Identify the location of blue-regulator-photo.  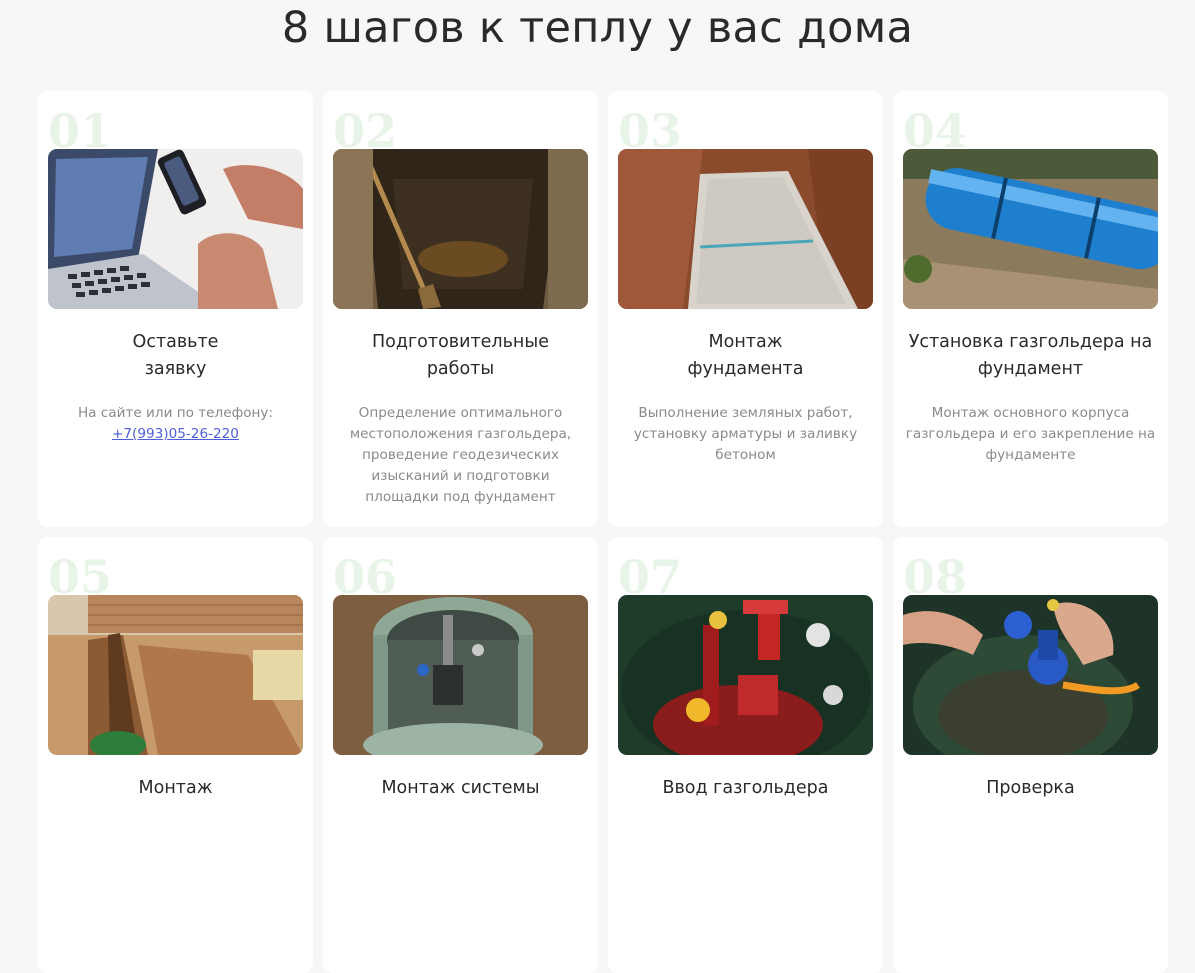
(1030, 675).